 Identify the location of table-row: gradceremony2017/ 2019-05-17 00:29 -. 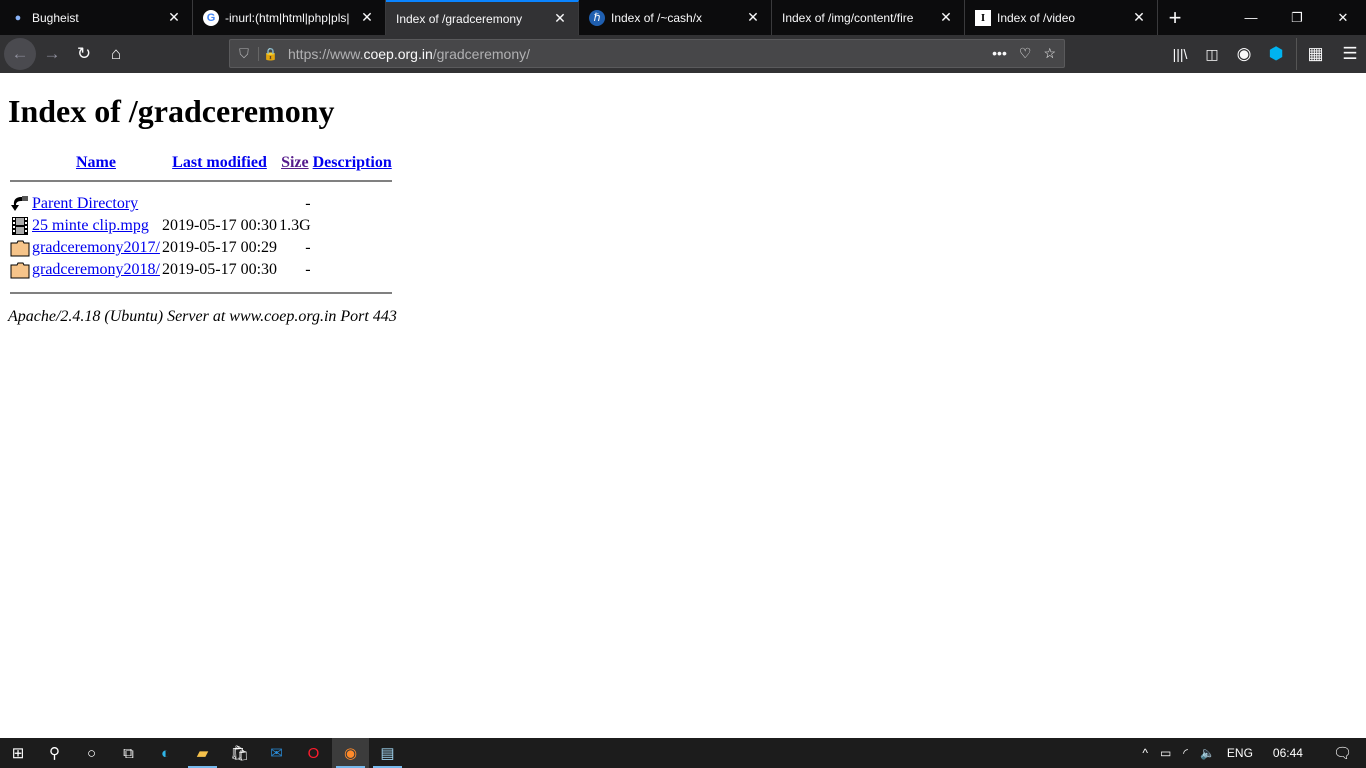
(201, 248).